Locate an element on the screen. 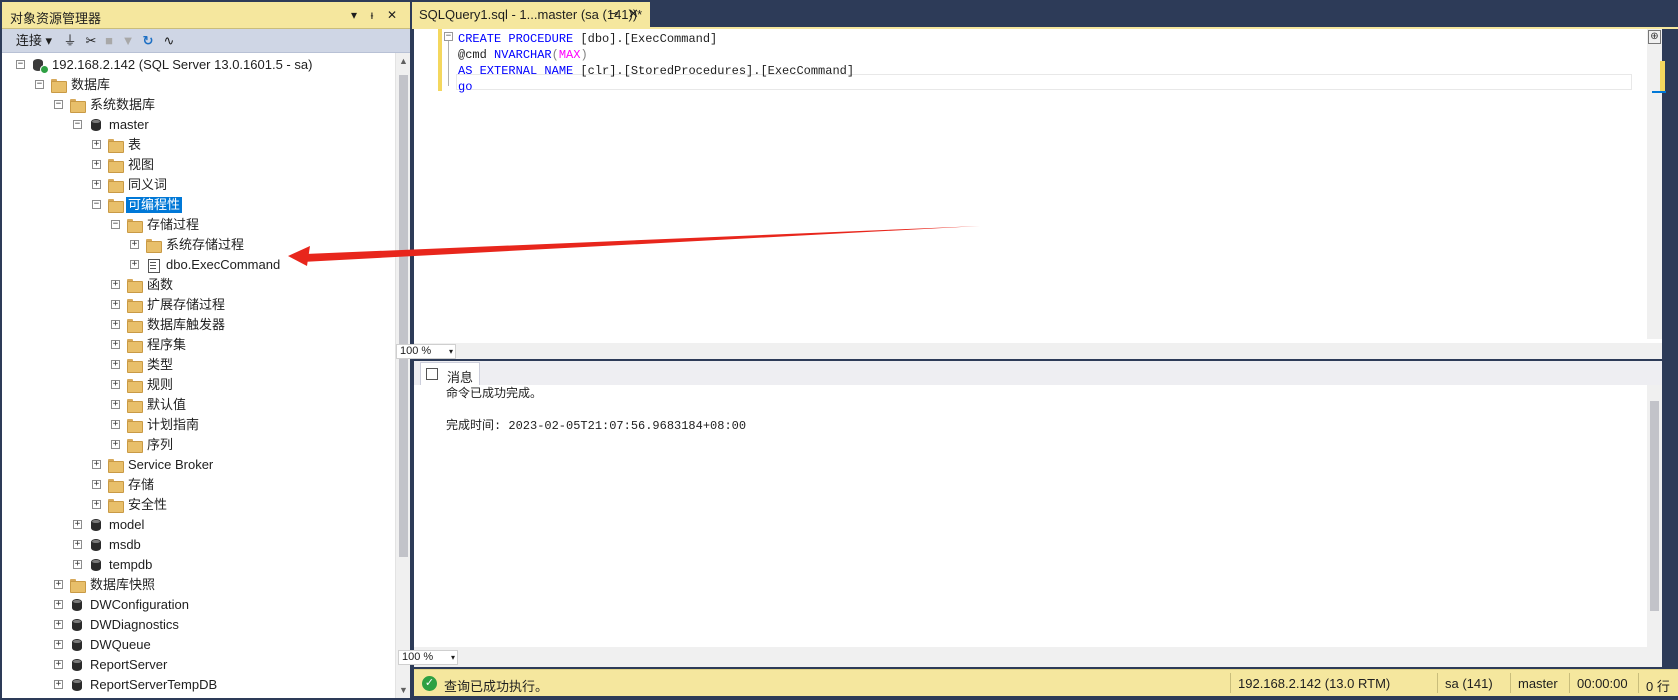 This screenshot has width=1678, height=700. editor-zoom-select: 100 % ▾ is located at coordinates (426, 351).